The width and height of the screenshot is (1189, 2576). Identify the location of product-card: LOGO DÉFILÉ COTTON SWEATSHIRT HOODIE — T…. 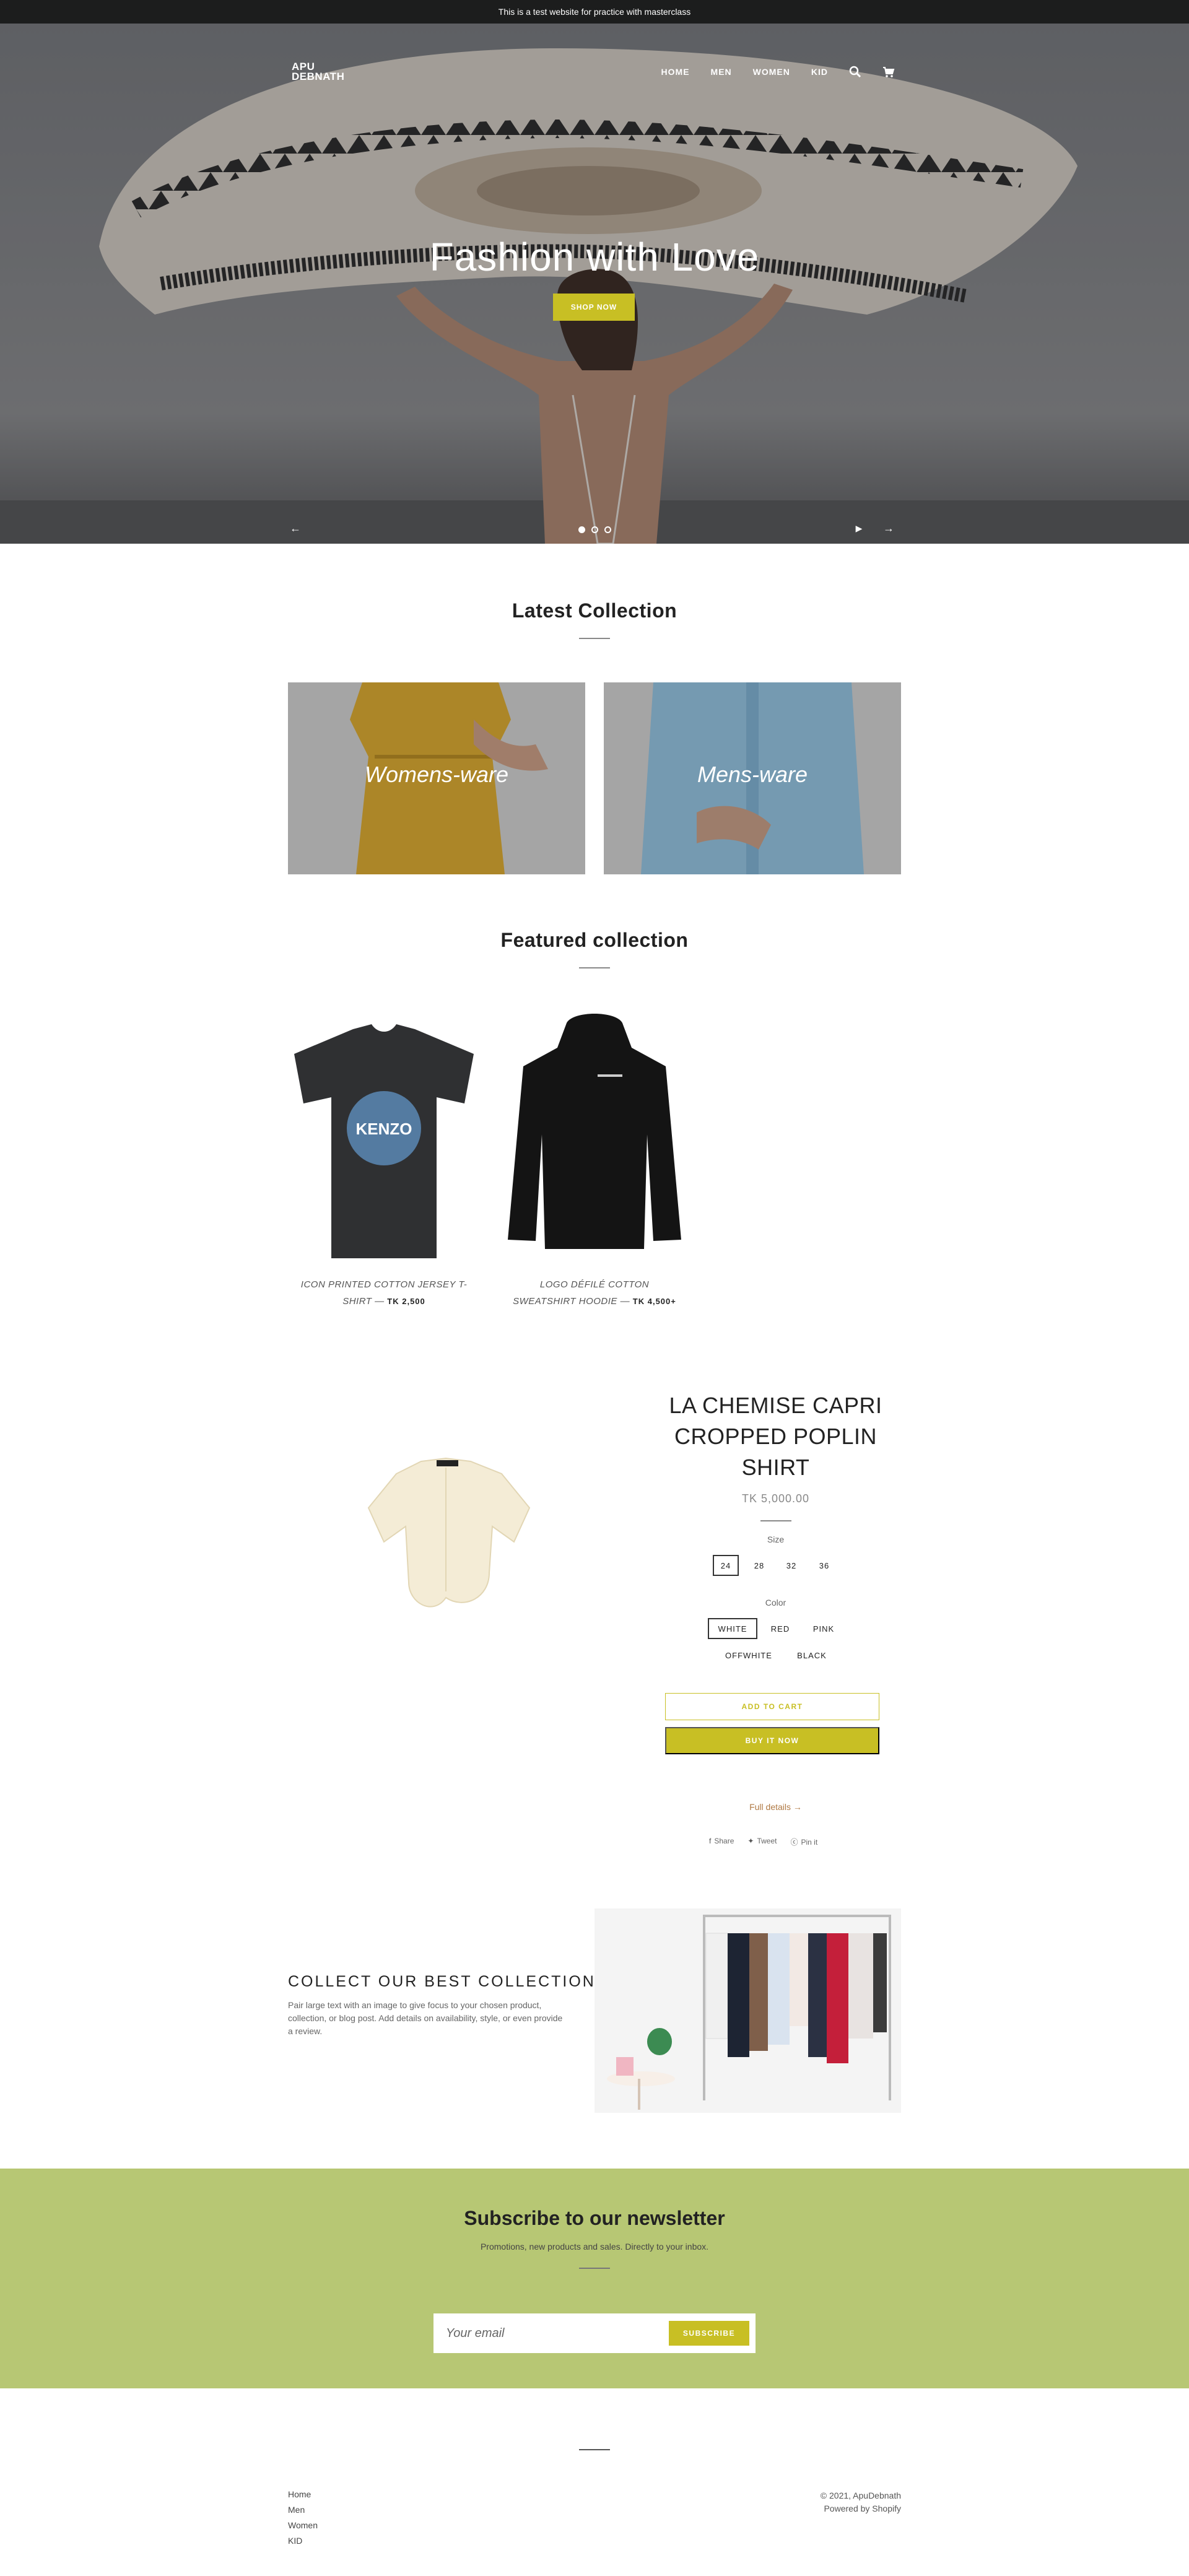
(594, 1160).